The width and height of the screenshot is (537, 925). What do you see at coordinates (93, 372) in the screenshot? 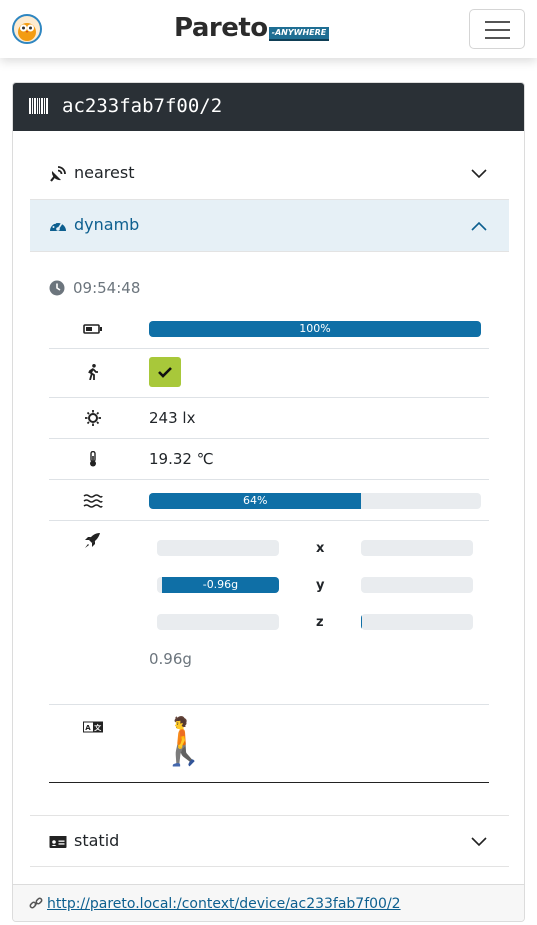
I see `walking-person-icon` at bounding box center [93, 372].